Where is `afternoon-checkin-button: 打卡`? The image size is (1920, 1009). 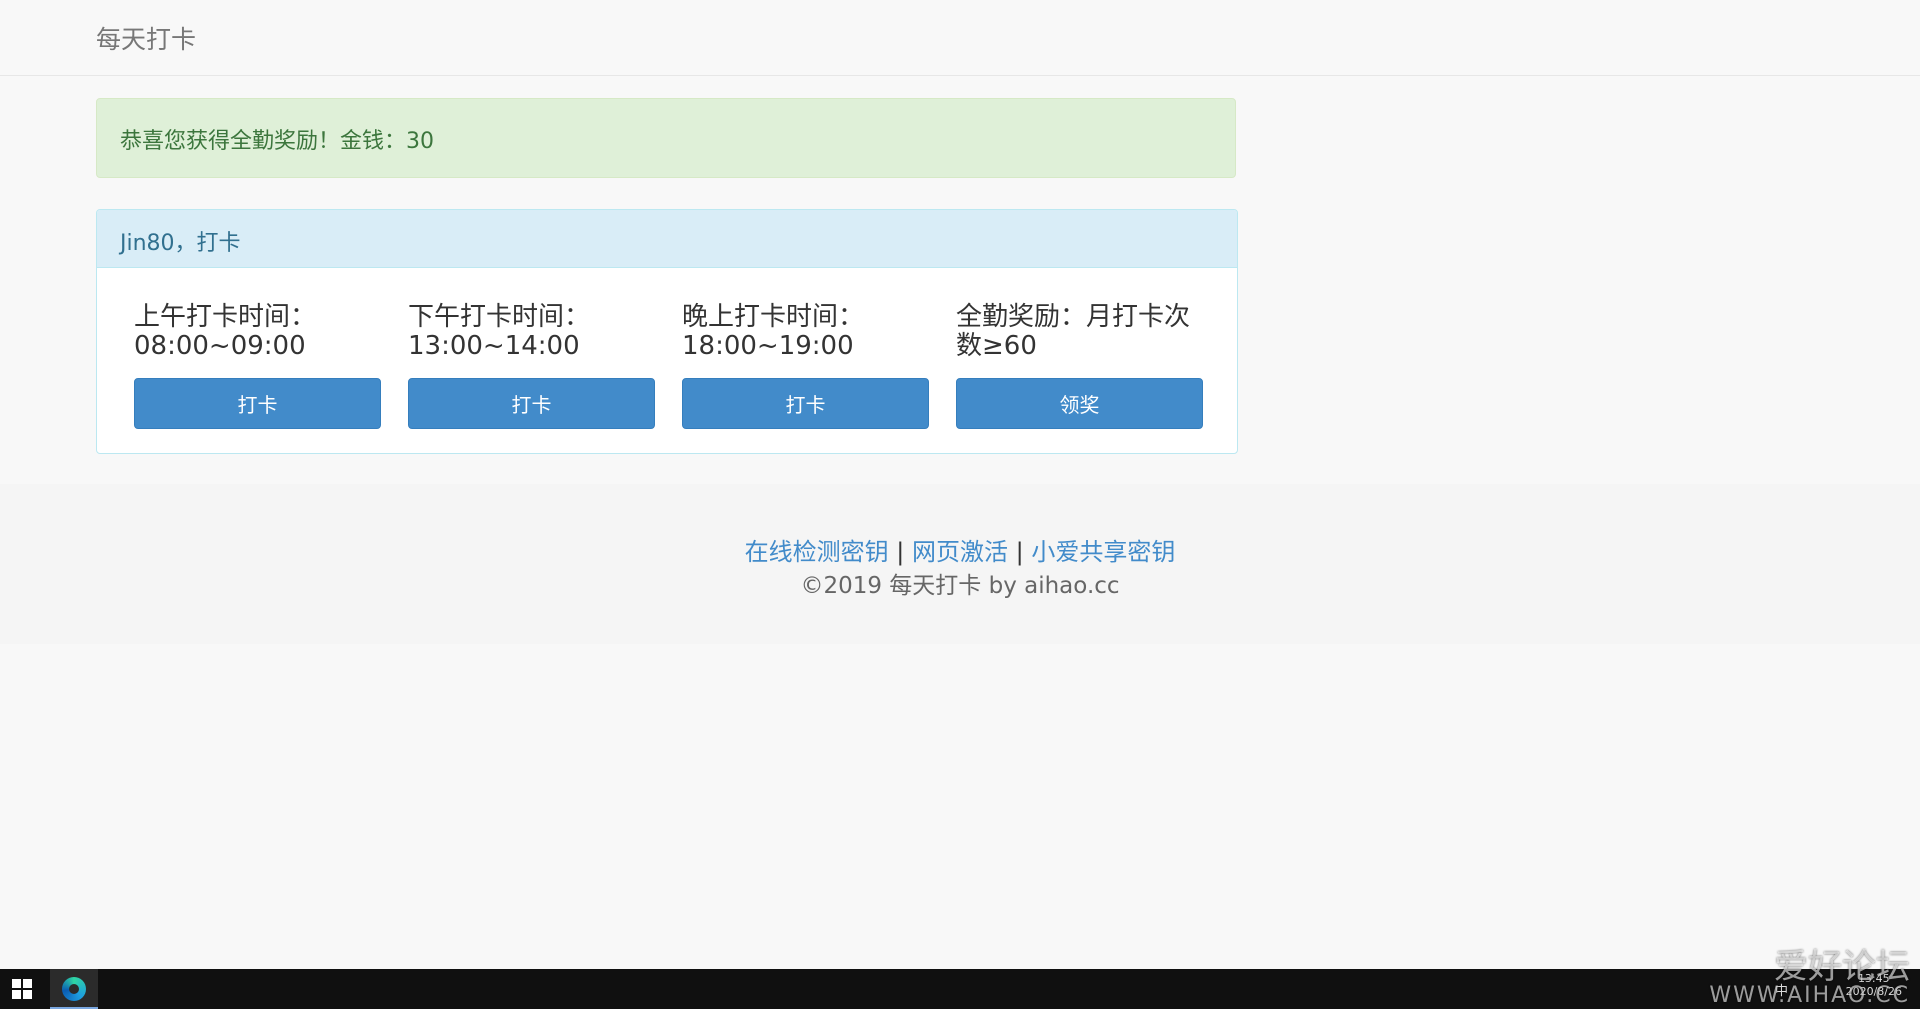 afternoon-checkin-button: 打卡 is located at coordinates (531, 403).